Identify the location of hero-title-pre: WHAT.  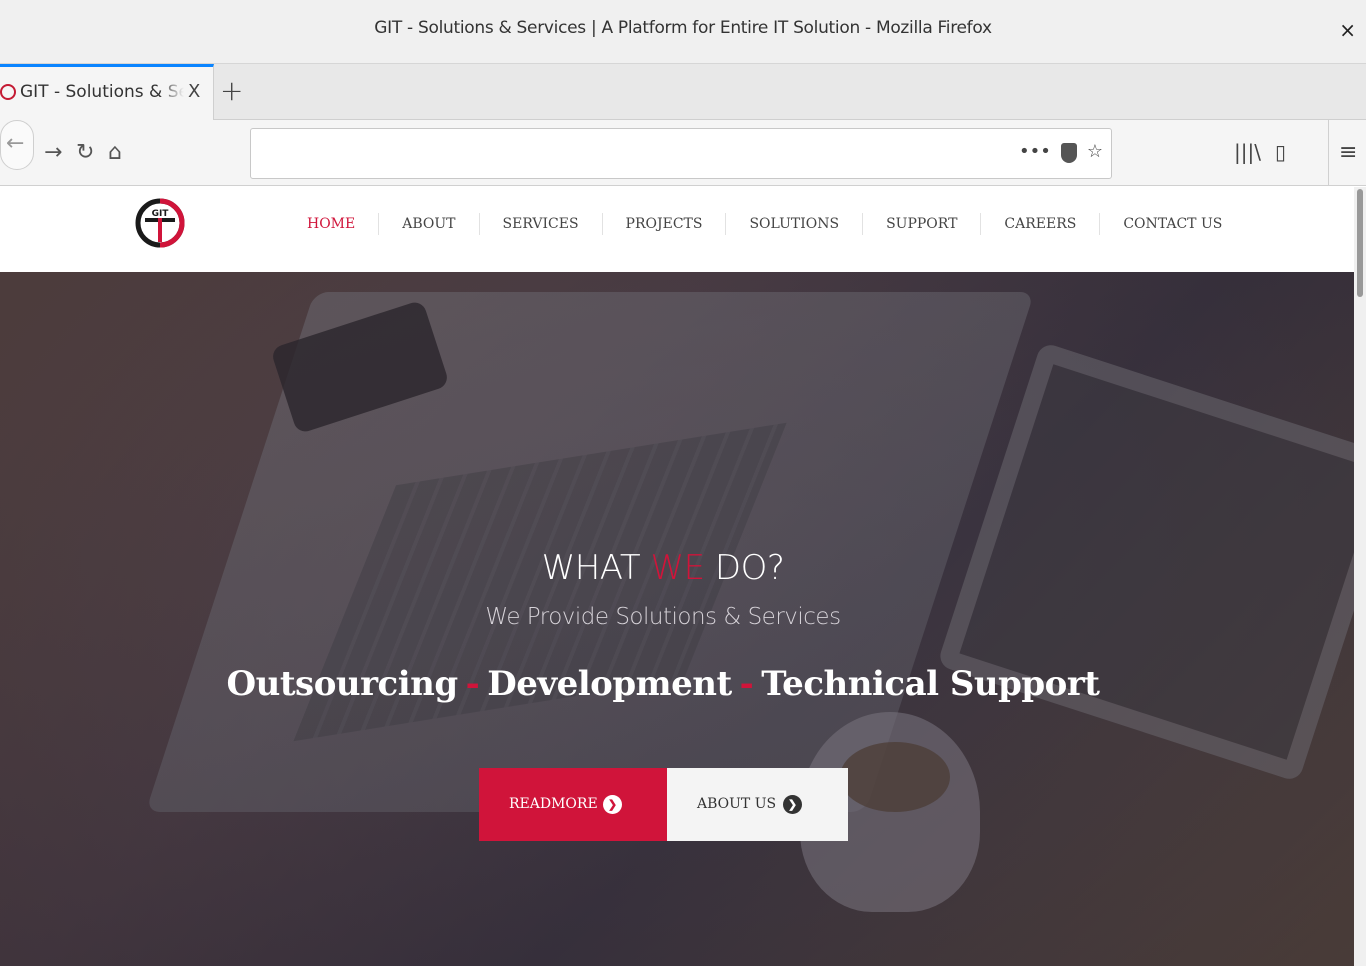
(596, 568).